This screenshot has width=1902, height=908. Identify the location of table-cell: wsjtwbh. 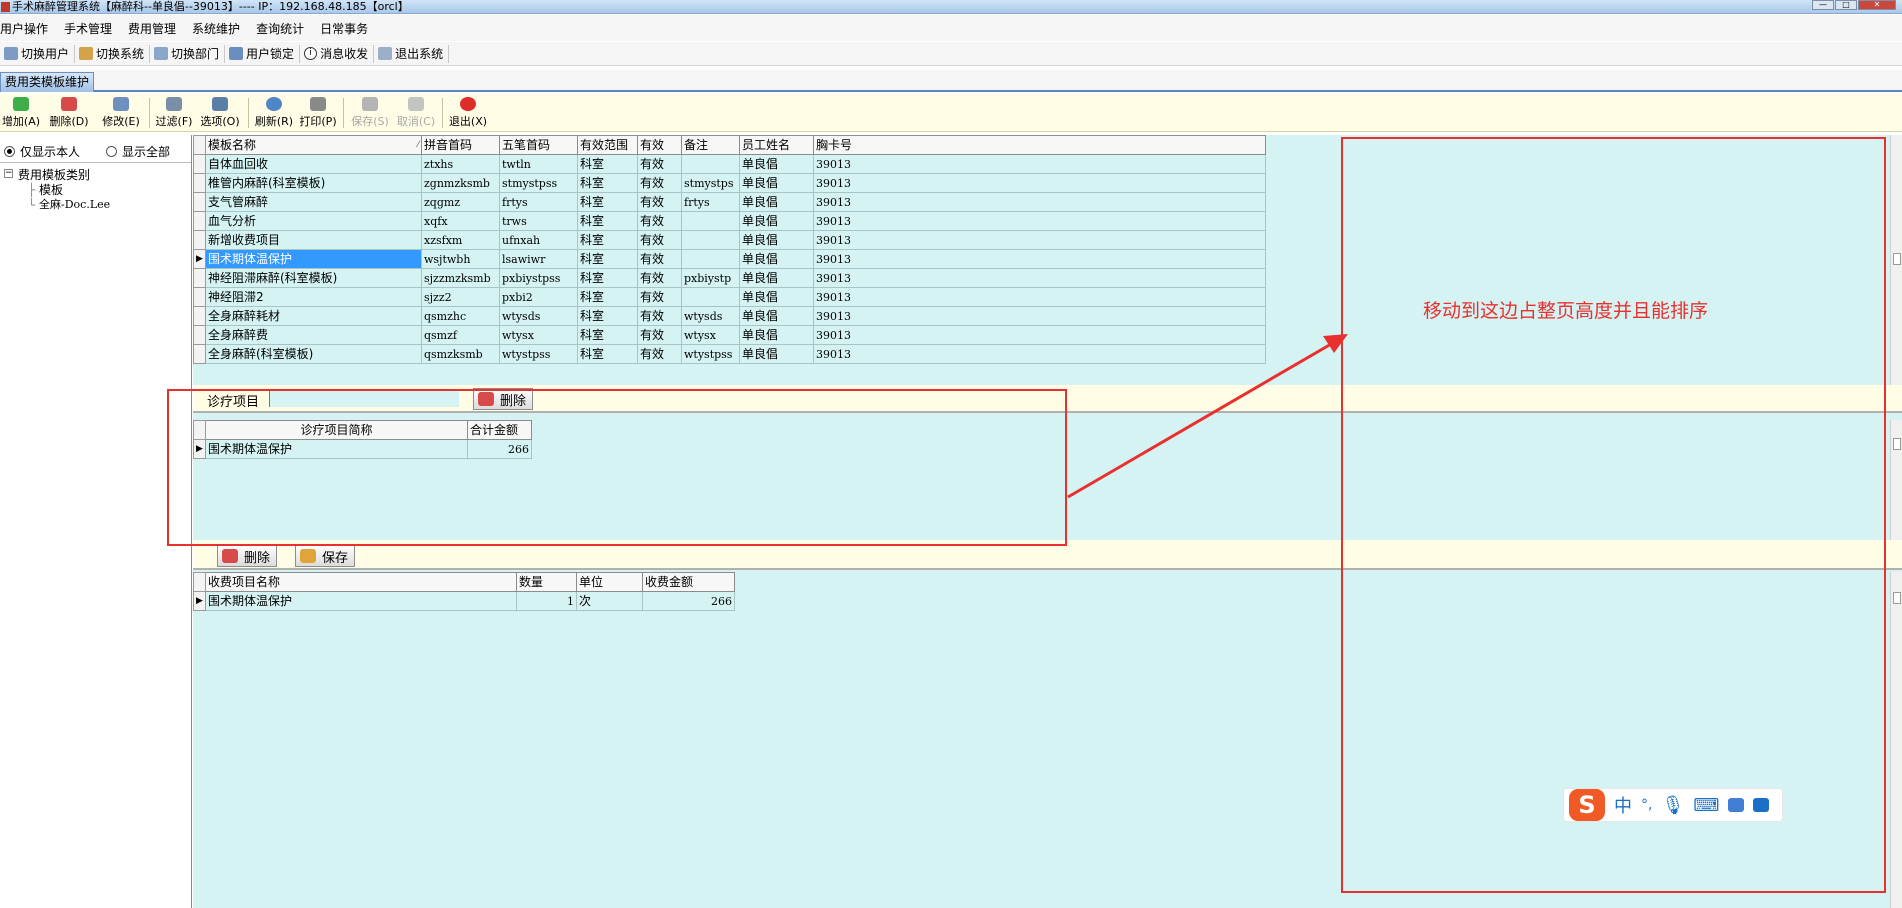
(460, 259).